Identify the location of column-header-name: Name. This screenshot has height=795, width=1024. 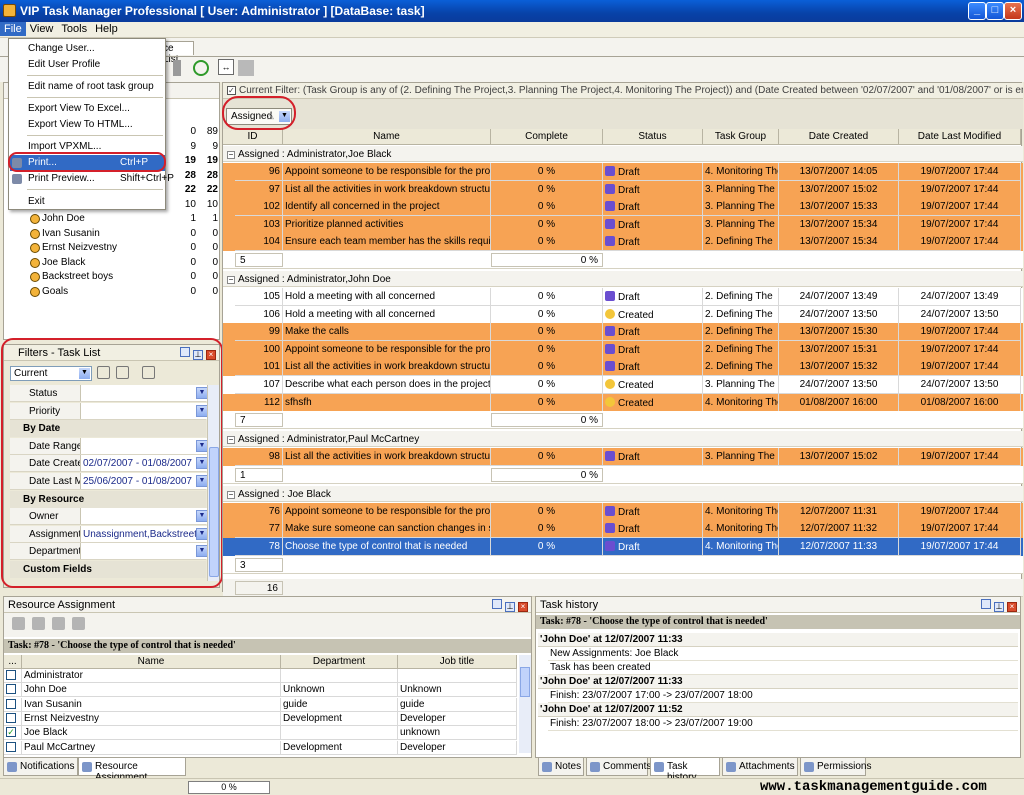
(387, 137).